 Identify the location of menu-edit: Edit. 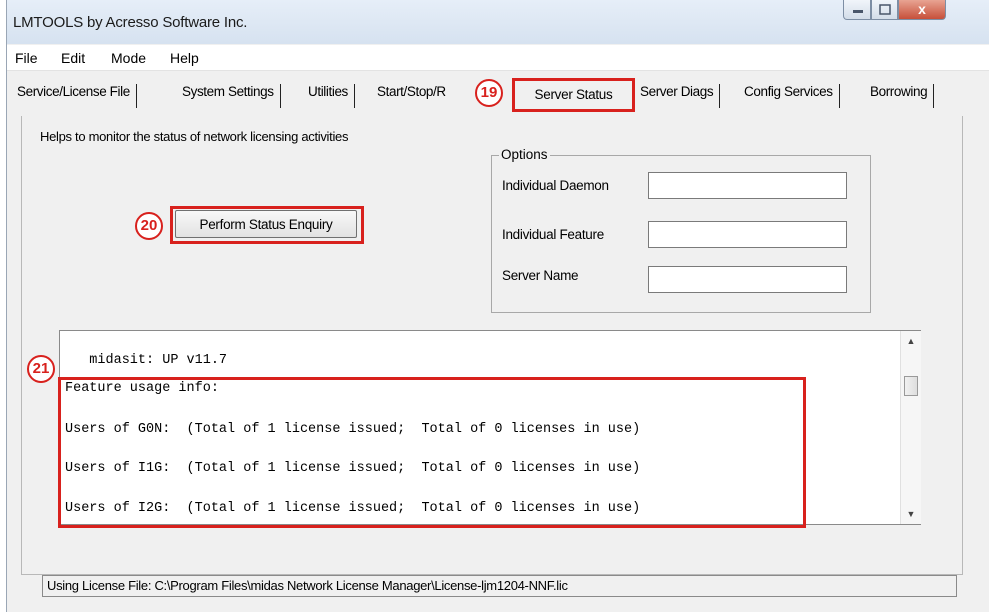
(73, 58).